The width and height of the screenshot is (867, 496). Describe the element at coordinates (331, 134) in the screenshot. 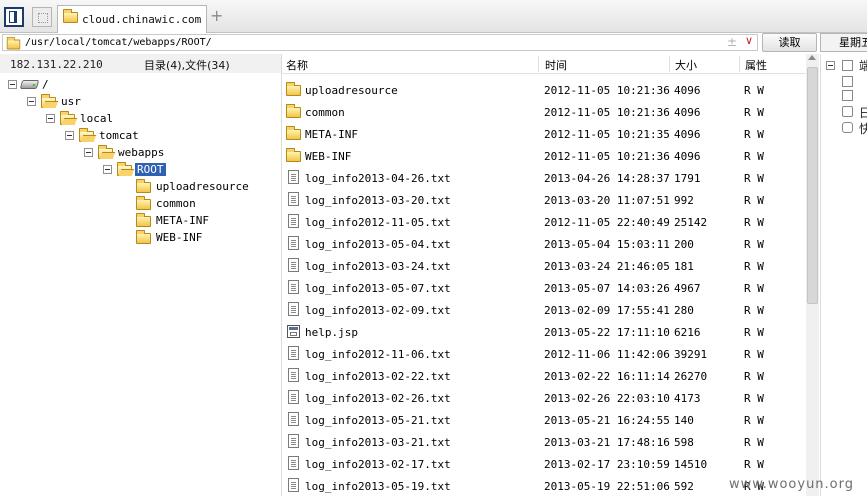

I see `file-name: META-INF` at that location.